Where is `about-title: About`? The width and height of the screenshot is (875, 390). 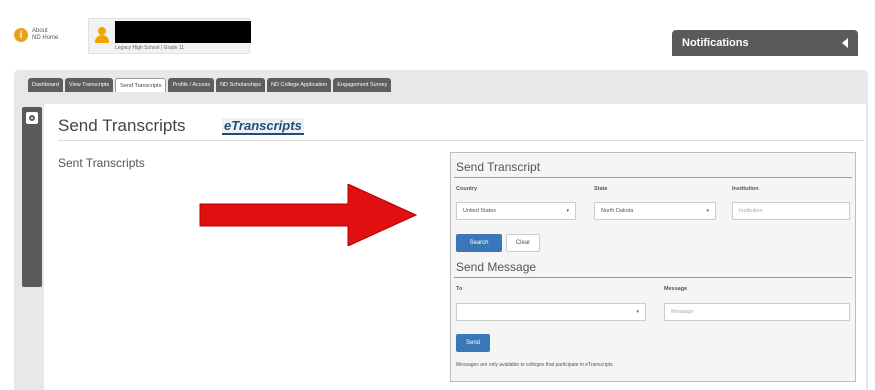
about-title: About is located at coordinates (40, 31).